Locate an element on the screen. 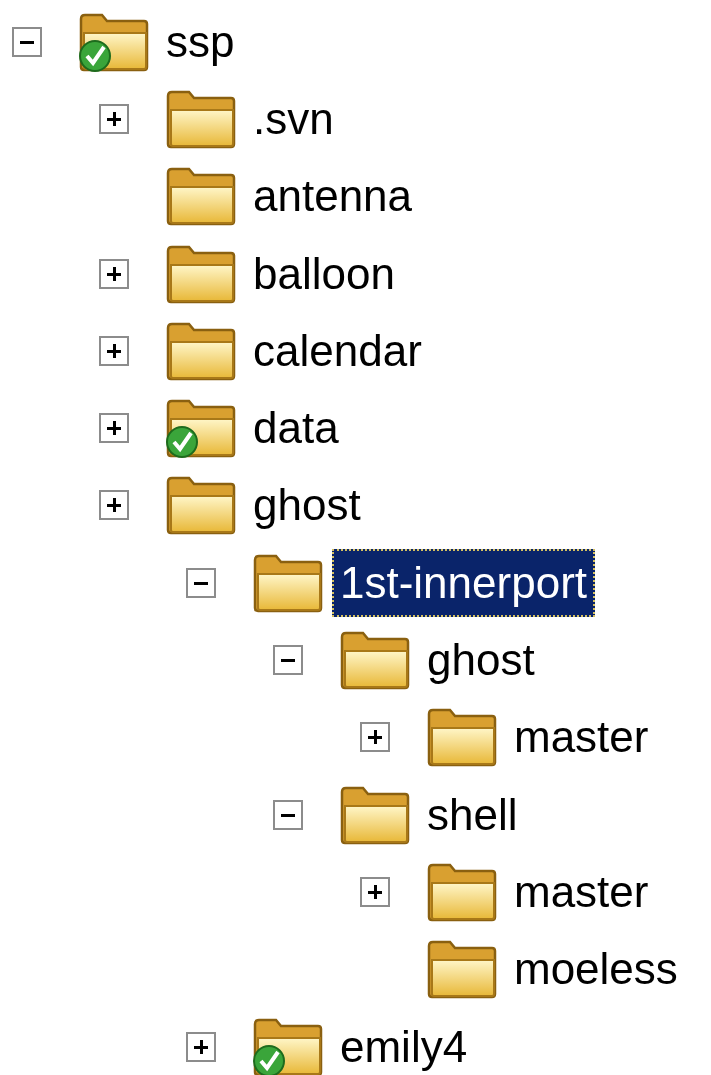  tree-item-label: balloon is located at coordinates (324, 273).